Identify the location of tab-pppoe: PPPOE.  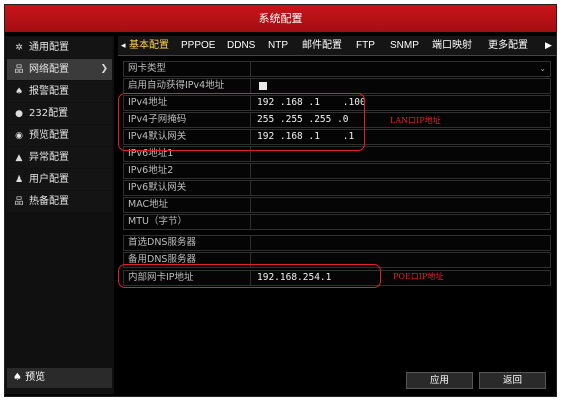
(198, 46).